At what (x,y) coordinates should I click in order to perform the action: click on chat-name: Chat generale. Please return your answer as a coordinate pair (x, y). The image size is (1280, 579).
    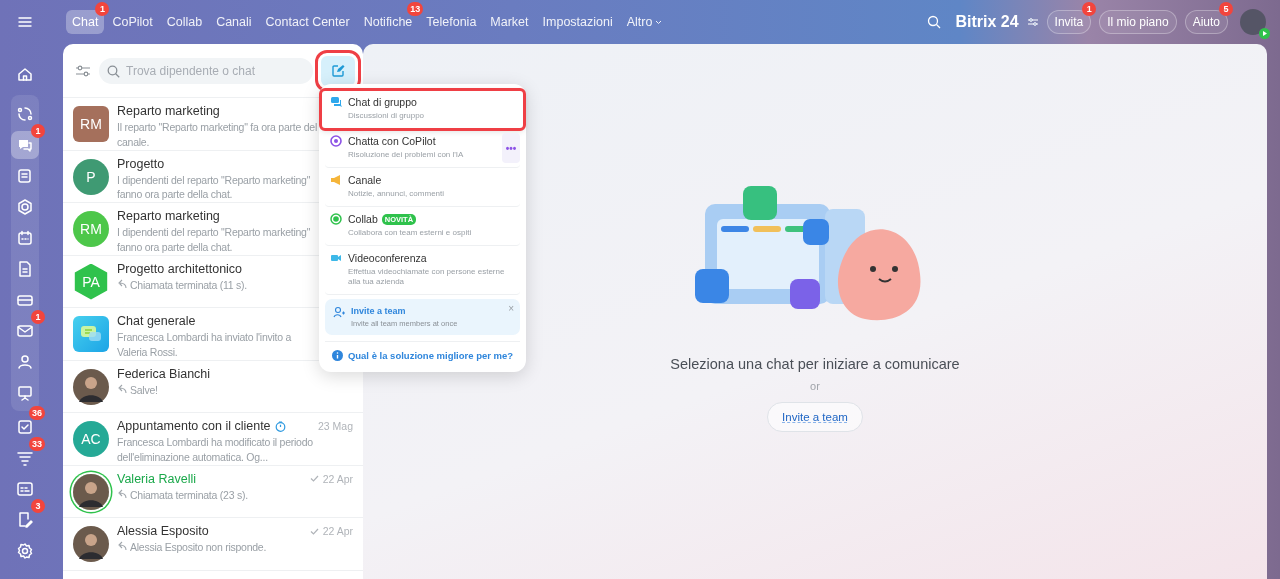
    Looking at the image, I should click on (156, 321).